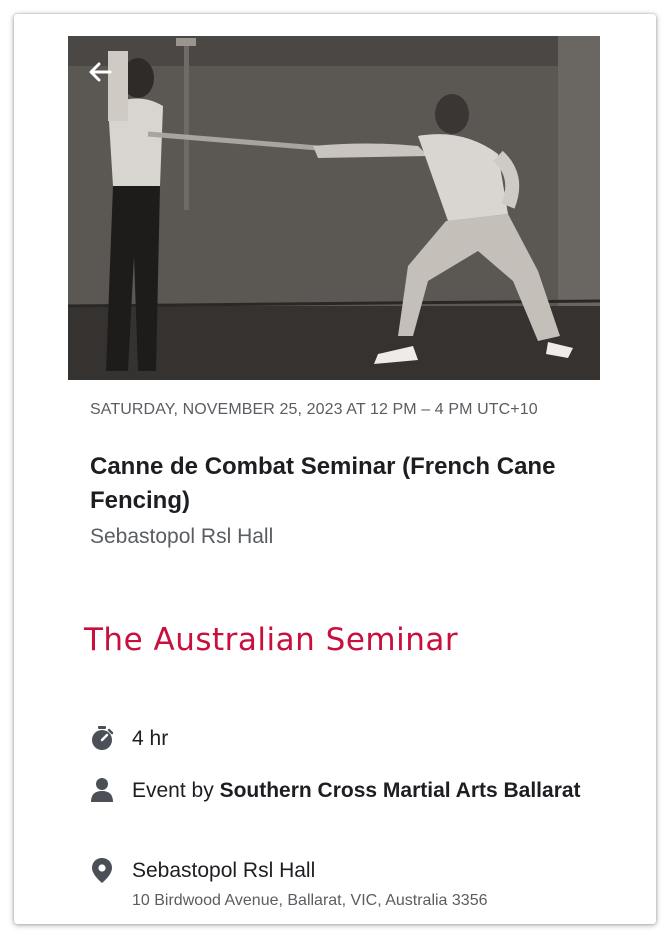 The image size is (672, 940). Describe the element at coordinates (271, 640) in the screenshot. I see `banner-heading: The Australian Seminar` at that location.